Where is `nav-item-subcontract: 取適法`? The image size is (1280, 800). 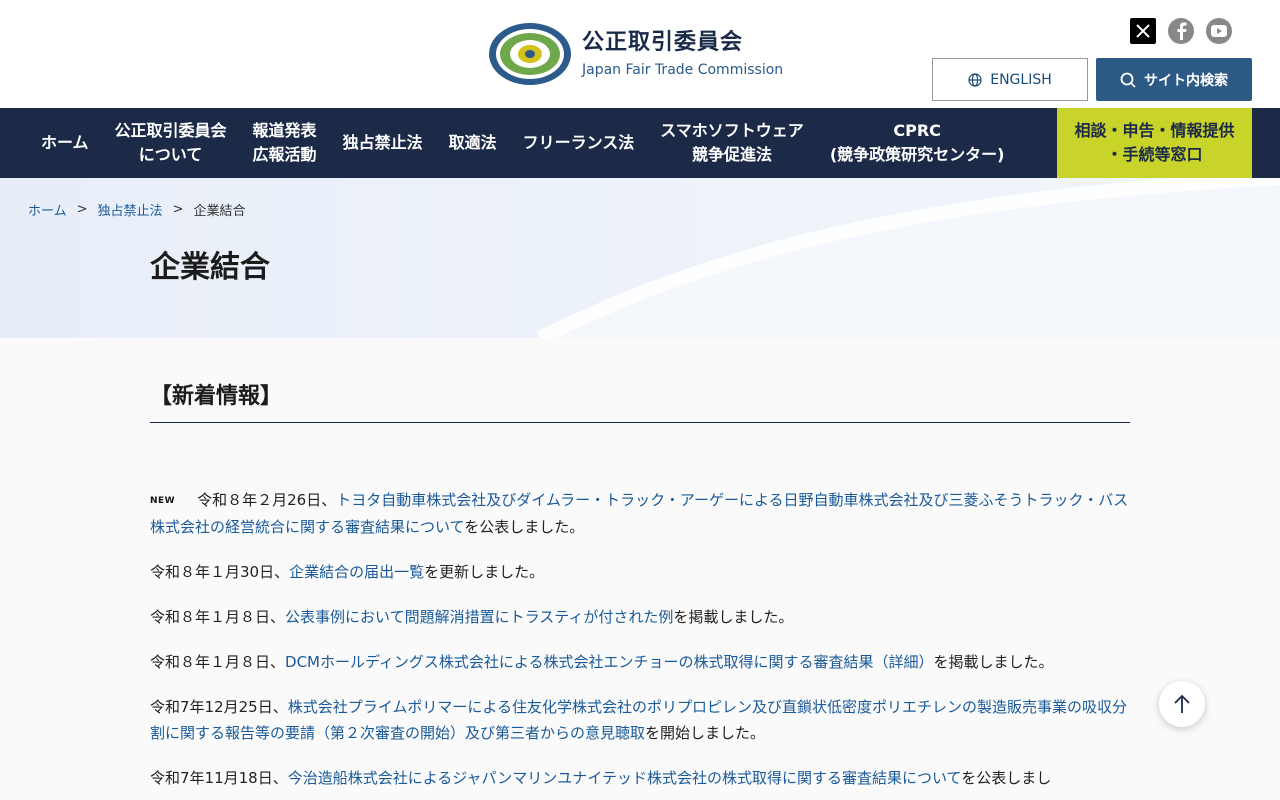
nav-item-subcontract: 取適法 is located at coordinates (473, 143).